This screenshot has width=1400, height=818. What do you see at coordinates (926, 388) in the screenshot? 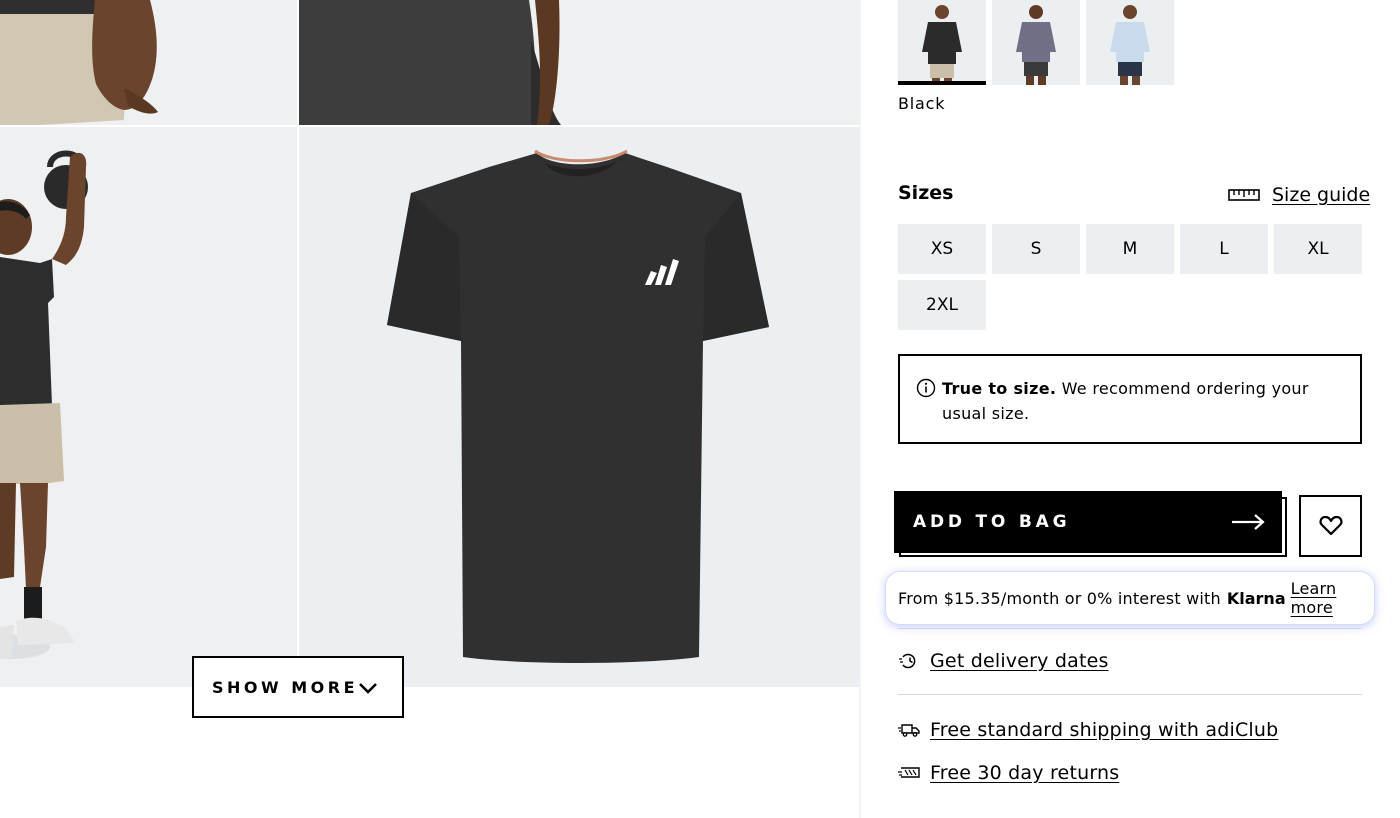
I see `info-icon` at bounding box center [926, 388].